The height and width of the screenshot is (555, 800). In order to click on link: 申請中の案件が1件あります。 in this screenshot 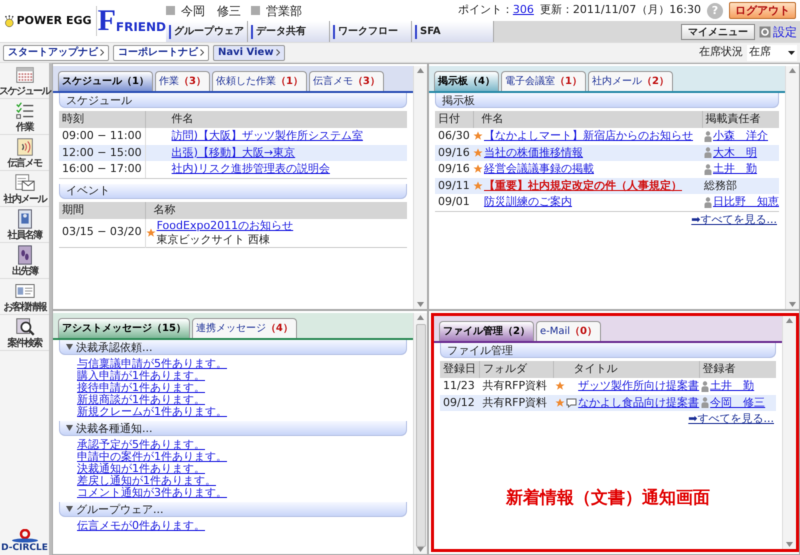, I will do `click(152, 457)`.